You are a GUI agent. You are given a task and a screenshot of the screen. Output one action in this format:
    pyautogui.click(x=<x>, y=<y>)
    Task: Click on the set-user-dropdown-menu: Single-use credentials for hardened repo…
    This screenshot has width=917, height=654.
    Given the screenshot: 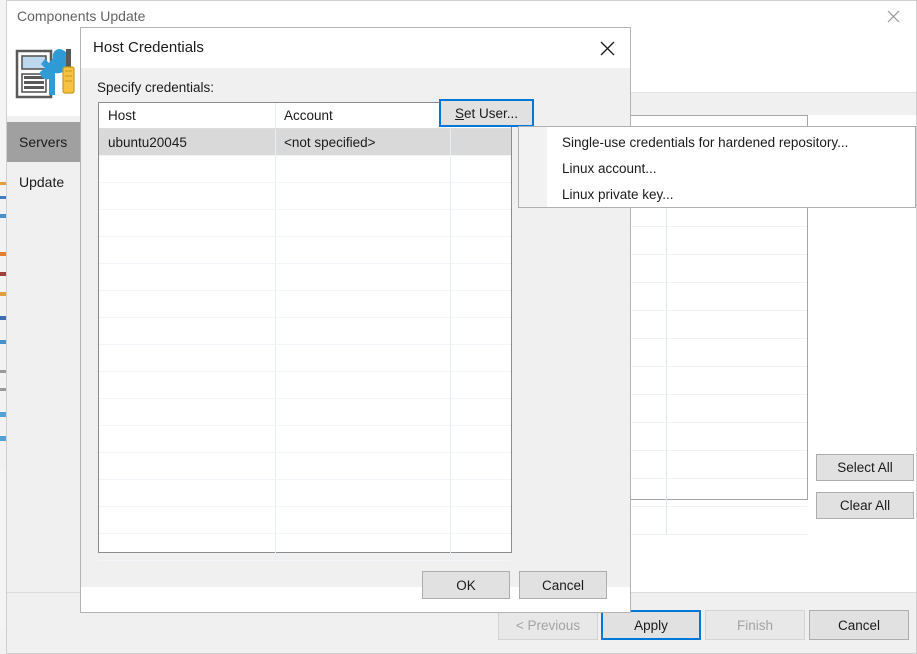 What is the action you would take?
    pyautogui.click(x=717, y=167)
    